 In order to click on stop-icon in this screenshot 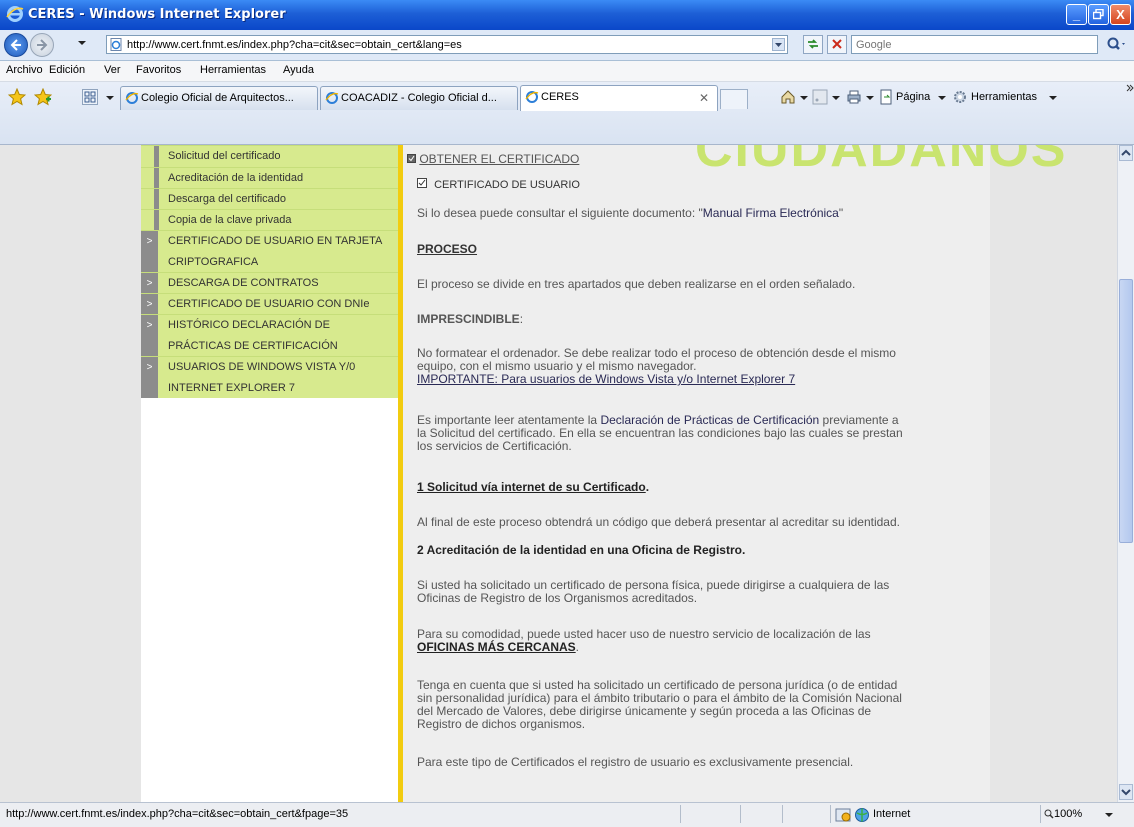, I will do `click(837, 44)`.